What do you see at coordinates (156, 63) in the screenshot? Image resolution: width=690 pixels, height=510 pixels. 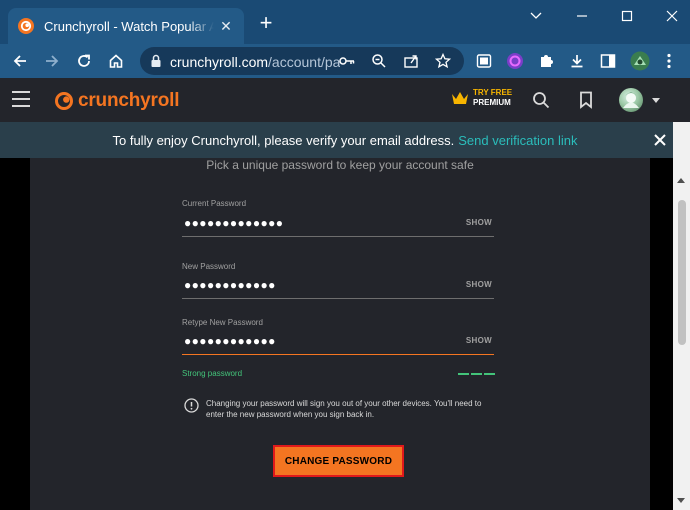 I see `site-info-lock-icon` at bounding box center [156, 63].